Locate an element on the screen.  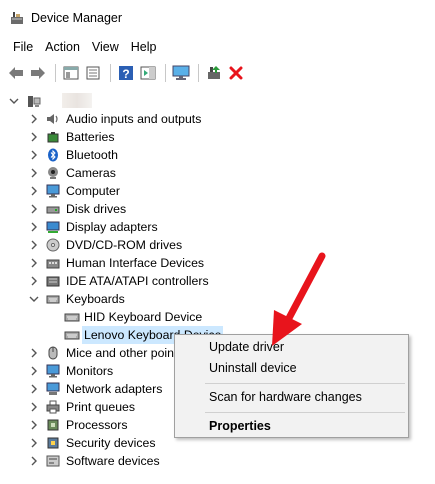
battery-icon is located at coordinates (53, 137).